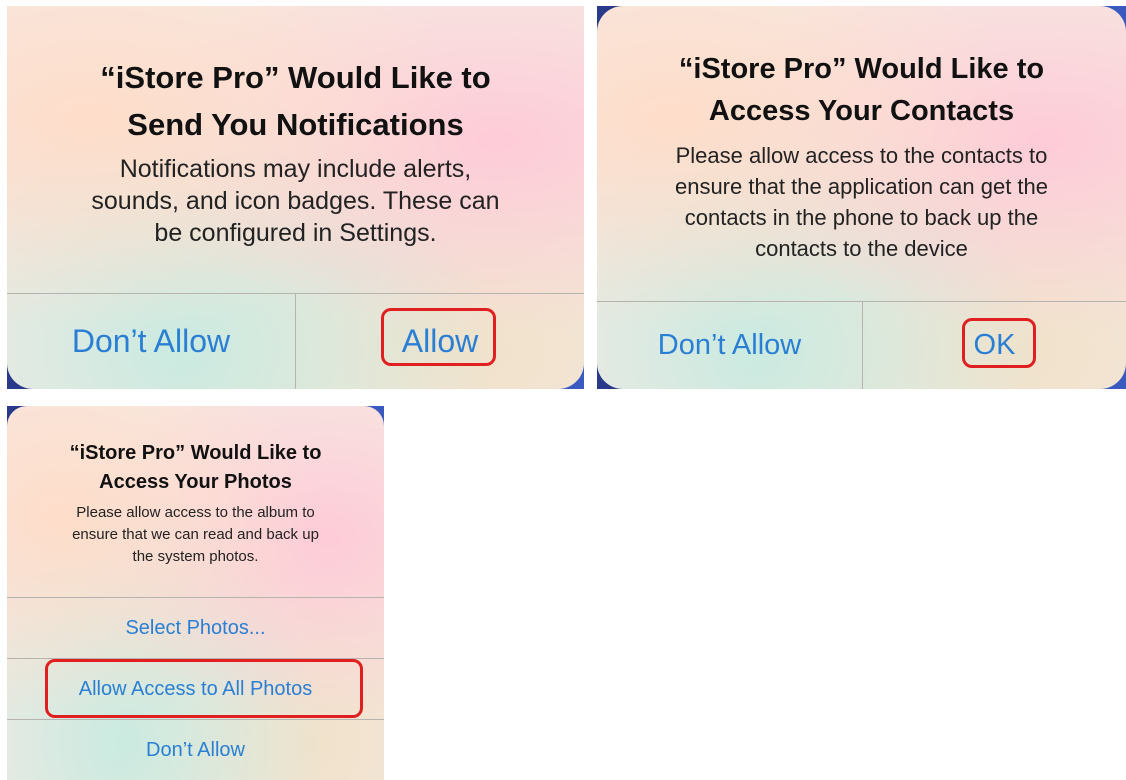 Image resolution: width=1126 pixels, height=780 pixels. What do you see at coordinates (440, 341) in the screenshot?
I see `allow-button: Allow` at bounding box center [440, 341].